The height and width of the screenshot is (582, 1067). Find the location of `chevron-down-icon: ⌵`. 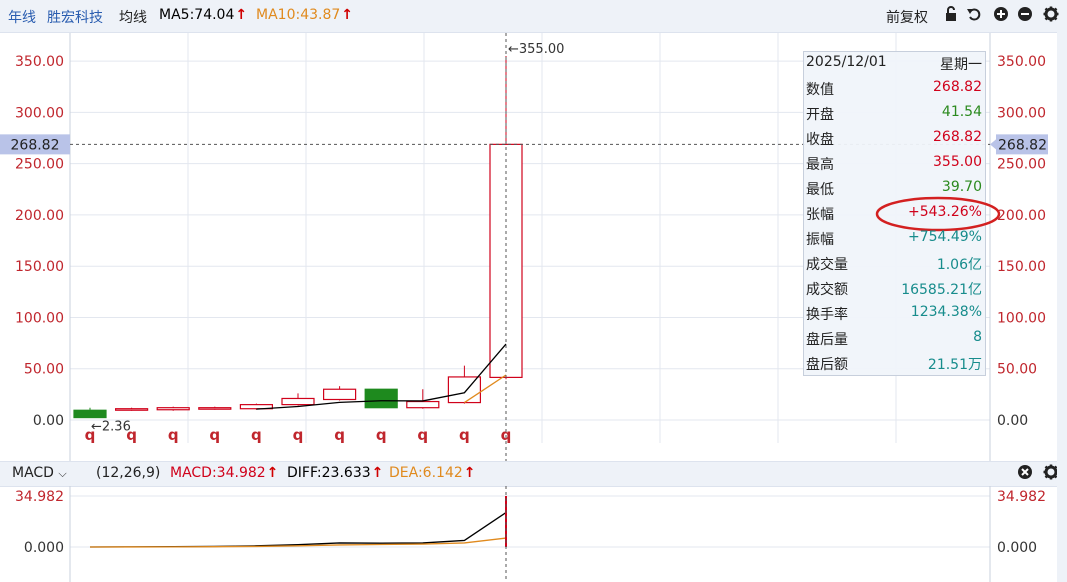

chevron-down-icon: ⌵ is located at coordinates (62, 473).